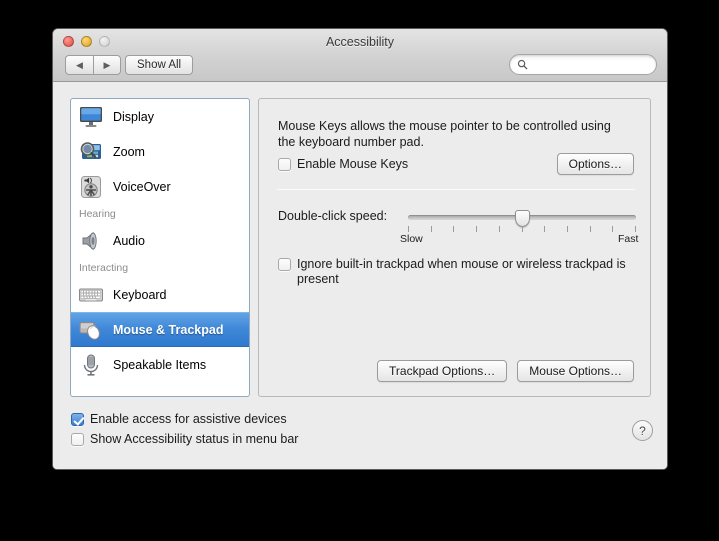 The image size is (719, 541). Describe the element at coordinates (333, 216) in the screenshot. I see `double-click-speed-label: Double-click speed:` at that location.